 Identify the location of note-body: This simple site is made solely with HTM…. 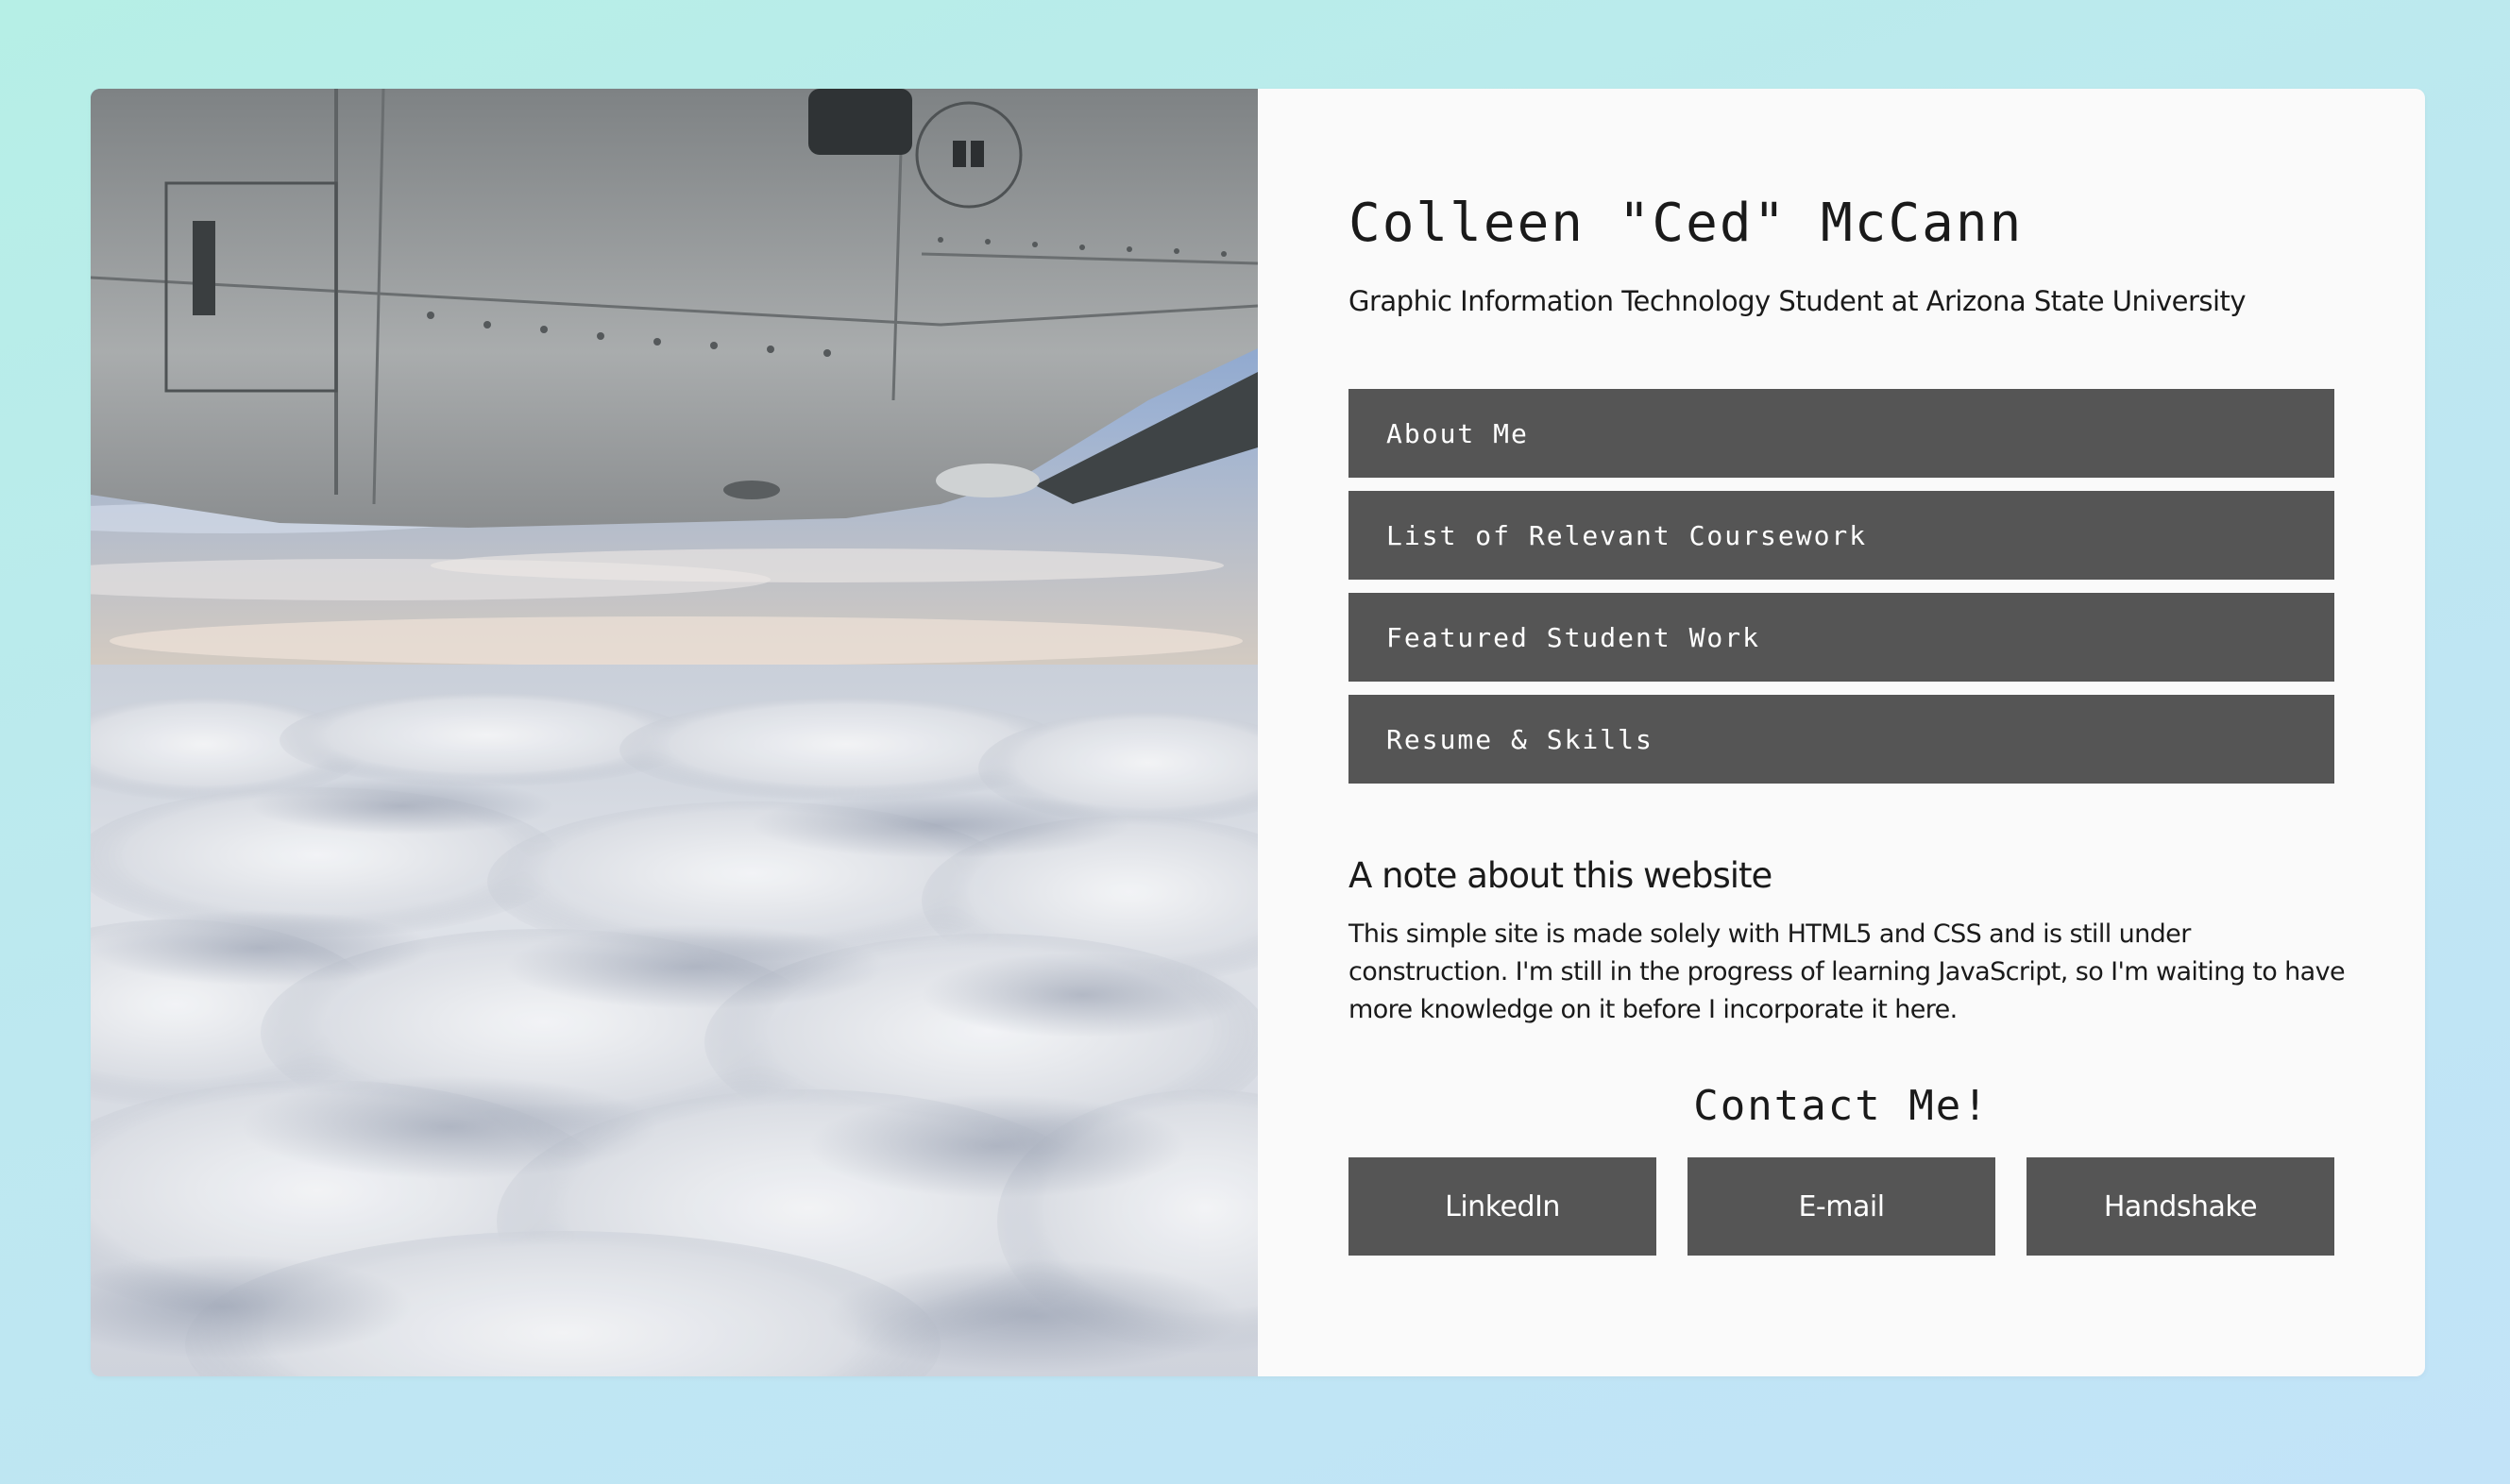
(1847, 971).